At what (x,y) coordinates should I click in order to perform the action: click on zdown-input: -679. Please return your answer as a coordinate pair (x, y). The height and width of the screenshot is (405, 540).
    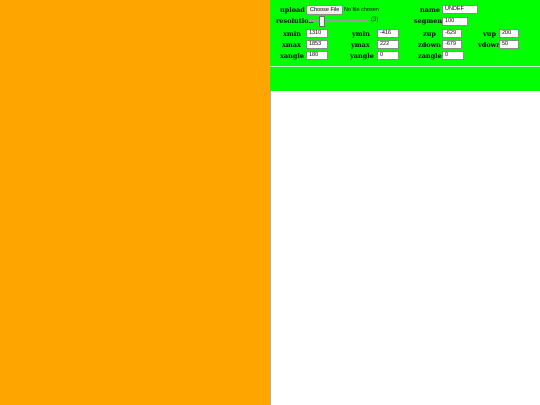
    Looking at the image, I should click on (452, 44).